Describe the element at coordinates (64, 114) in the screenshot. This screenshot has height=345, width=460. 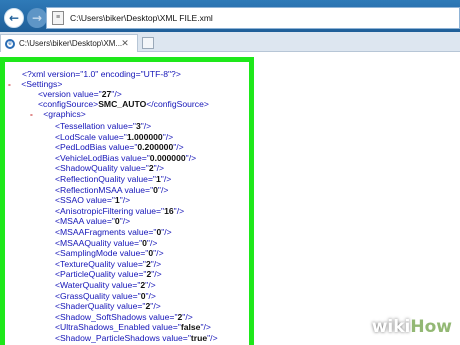
I see `graphics-open-tag: <graphics>` at that location.